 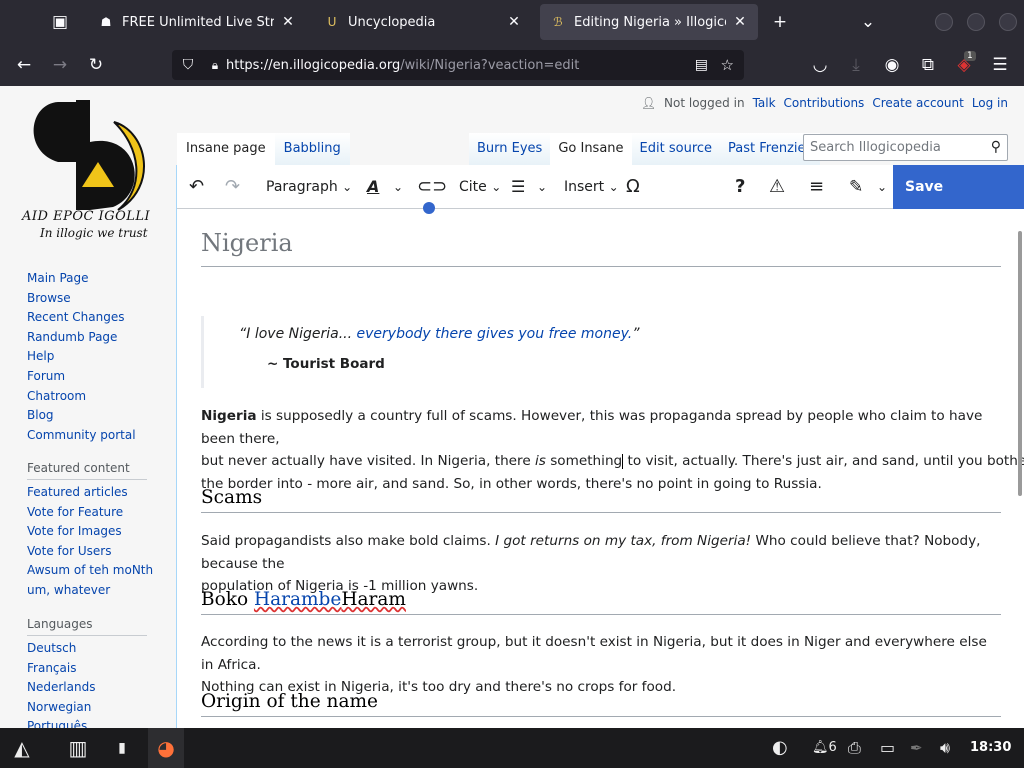 I want to click on tab-streaming: ☗ FREE Unlimited Live Streamin ✕, so click(x=197, y=22).